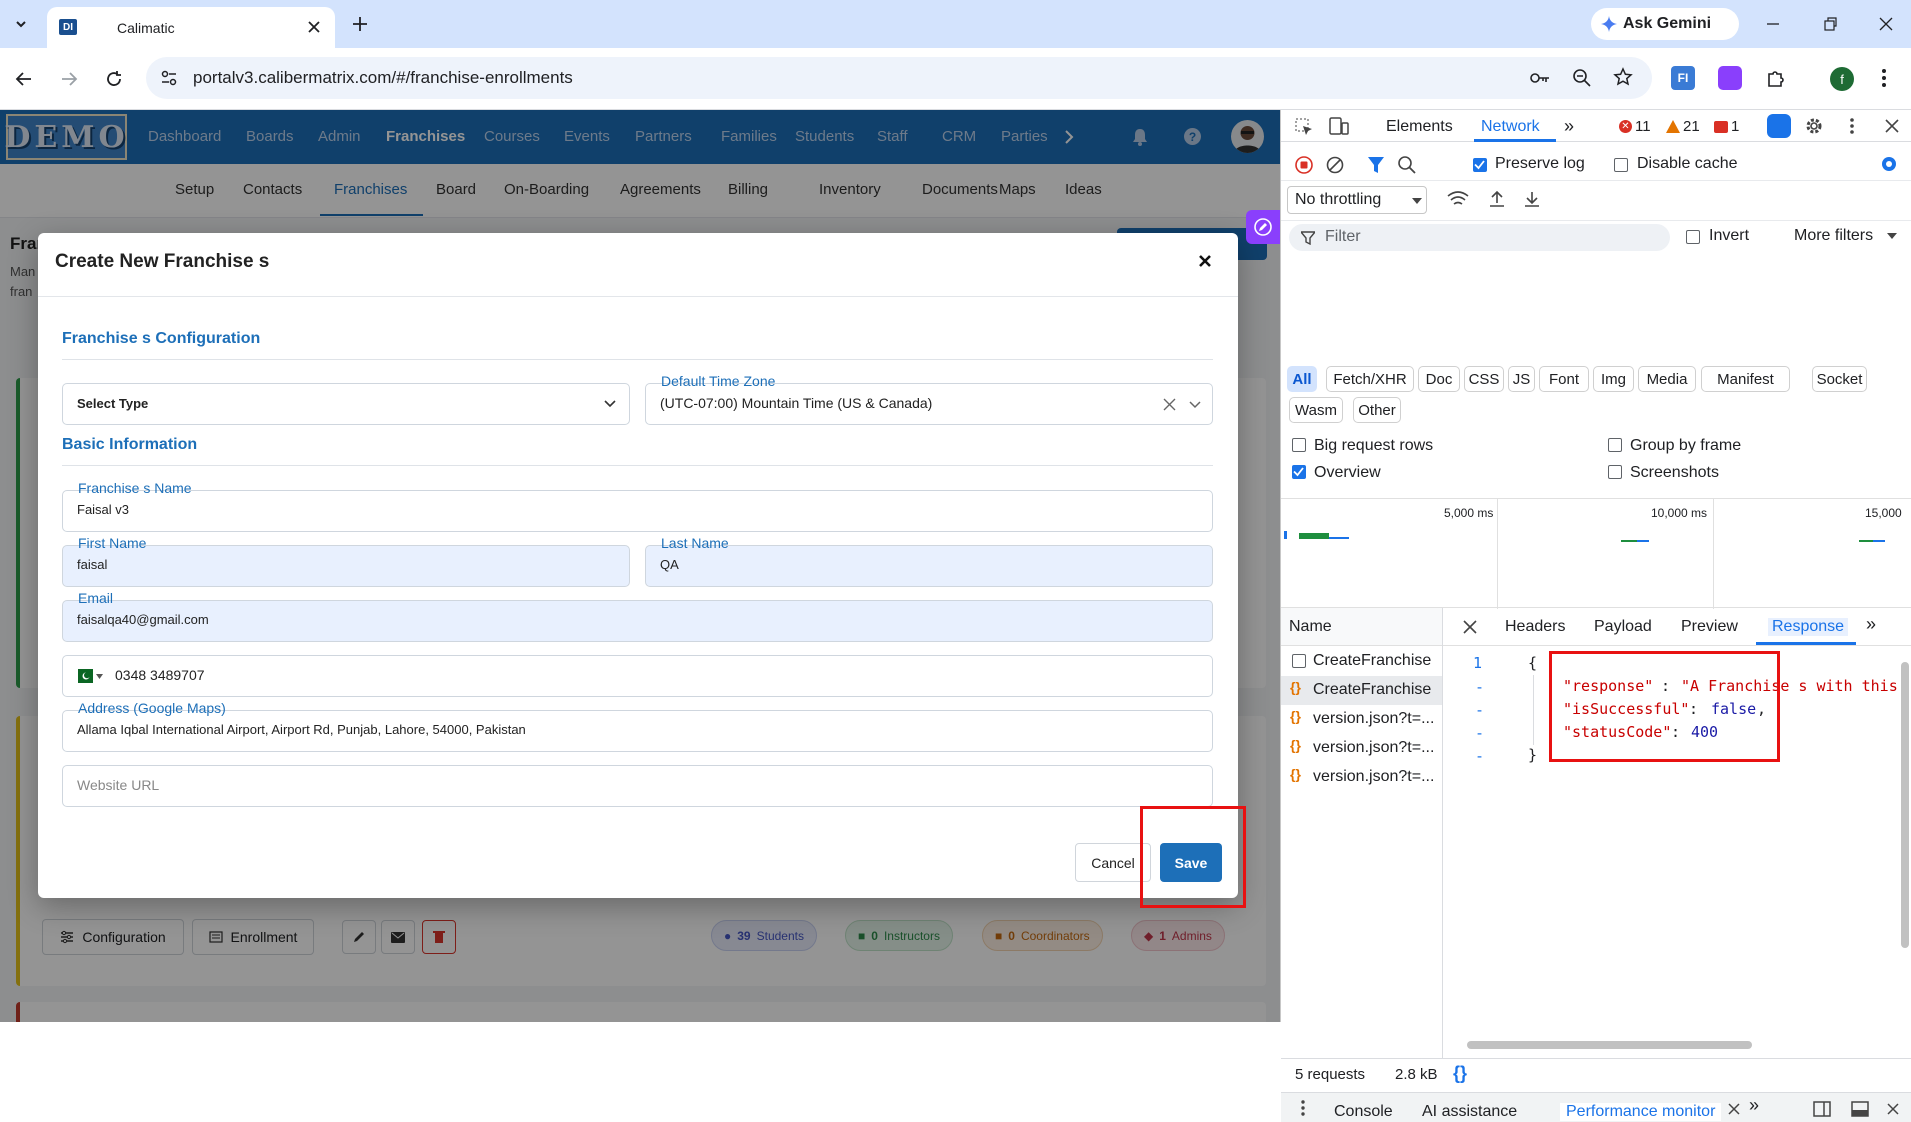  What do you see at coordinates (1621, 165) in the screenshot?
I see `disable-cache-checkbox` at bounding box center [1621, 165].